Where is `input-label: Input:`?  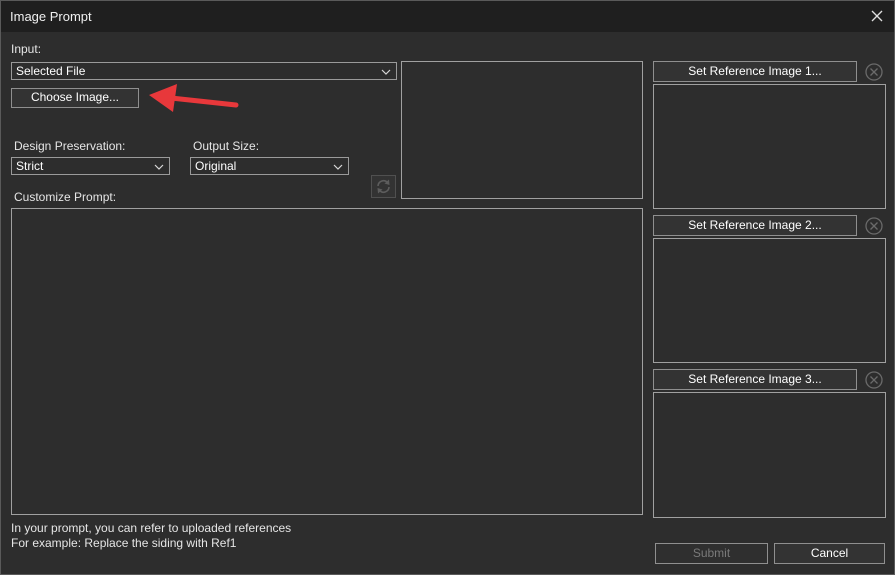 input-label: Input: is located at coordinates (26, 49).